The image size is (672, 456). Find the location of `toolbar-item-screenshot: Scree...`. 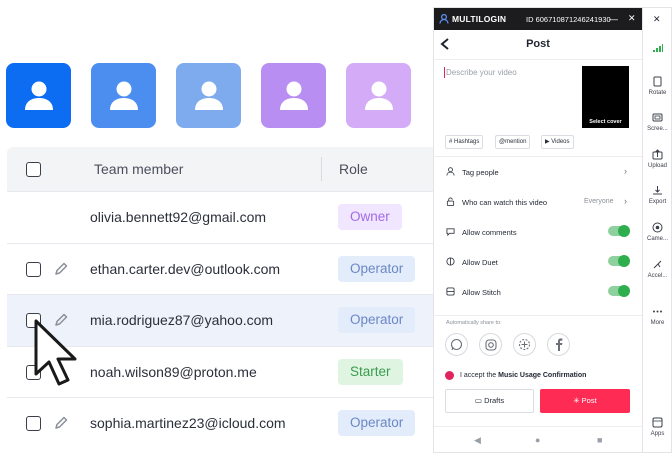

toolbar-item-screenshot: Scree... is located at coordinates (657, 122).